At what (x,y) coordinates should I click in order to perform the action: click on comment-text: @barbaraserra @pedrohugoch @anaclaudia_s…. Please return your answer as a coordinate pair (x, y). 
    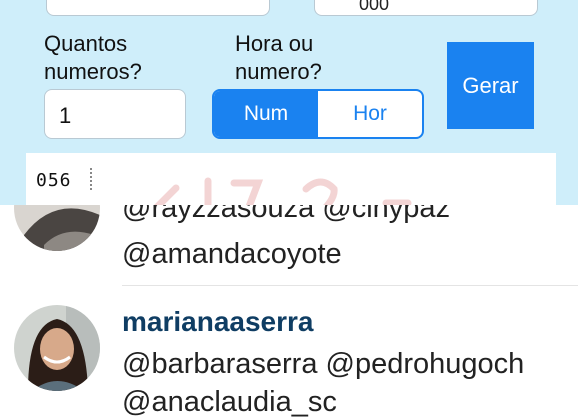
    Looking at the image, I should click on (350, 382).